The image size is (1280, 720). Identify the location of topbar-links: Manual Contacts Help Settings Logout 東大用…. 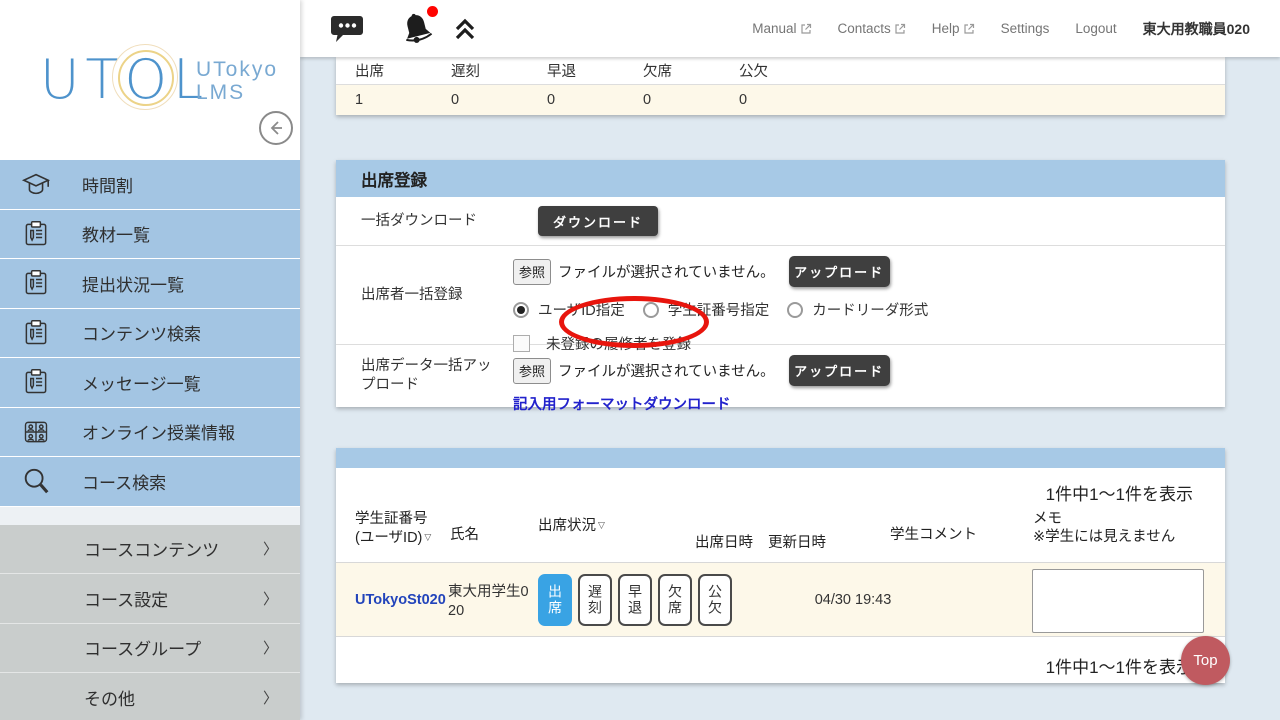
(1016, 29).